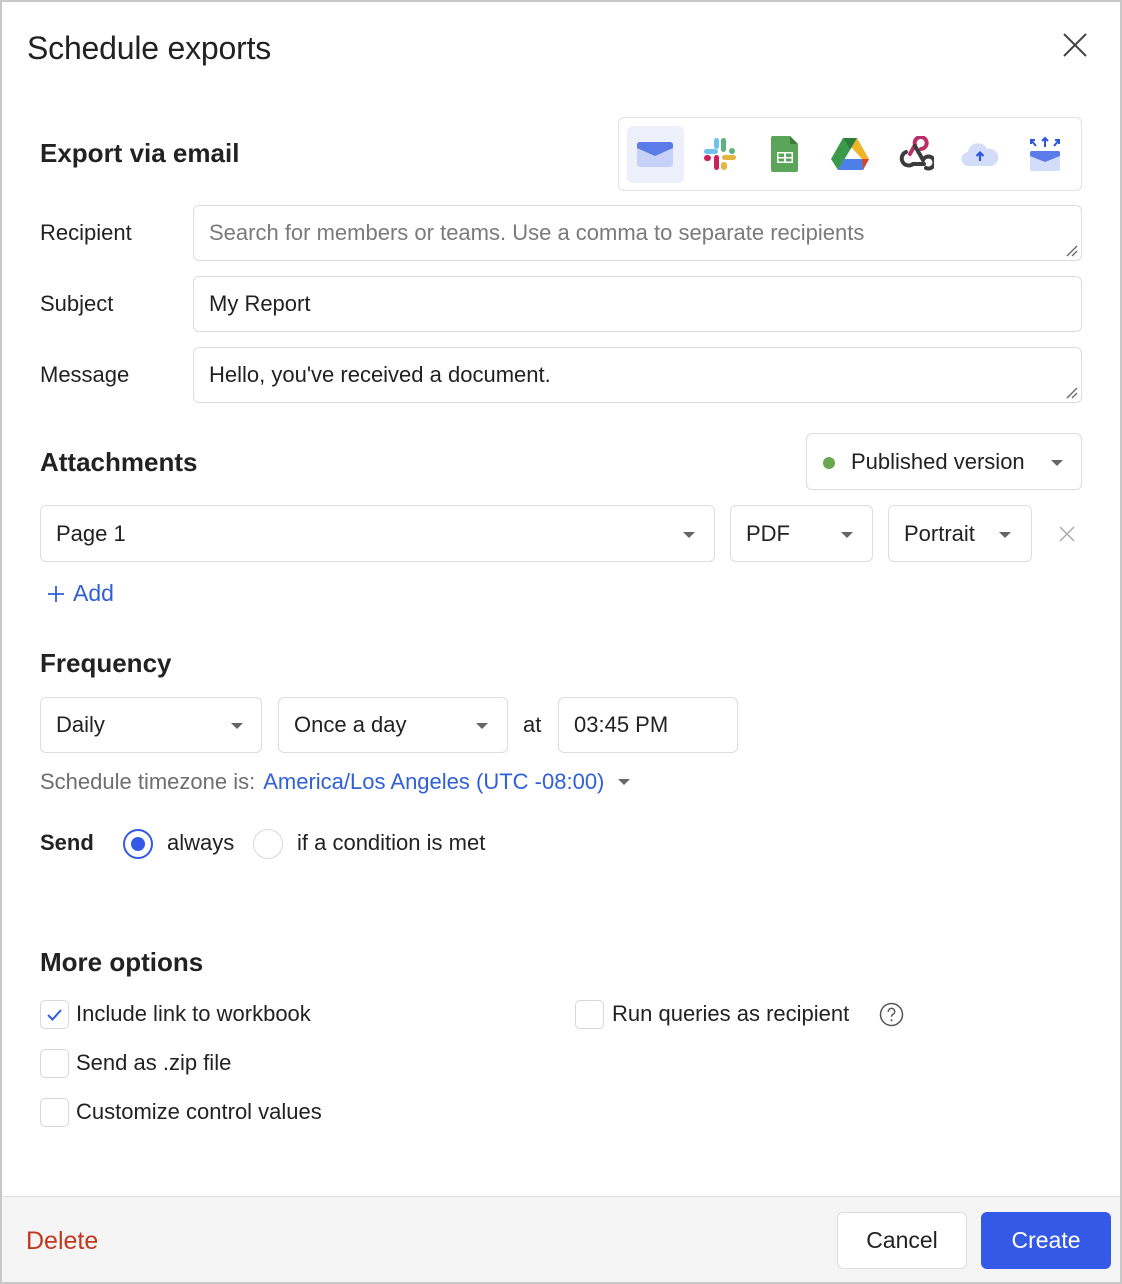  I want to click on time-value: 03:45 PM, so click(621, 724).